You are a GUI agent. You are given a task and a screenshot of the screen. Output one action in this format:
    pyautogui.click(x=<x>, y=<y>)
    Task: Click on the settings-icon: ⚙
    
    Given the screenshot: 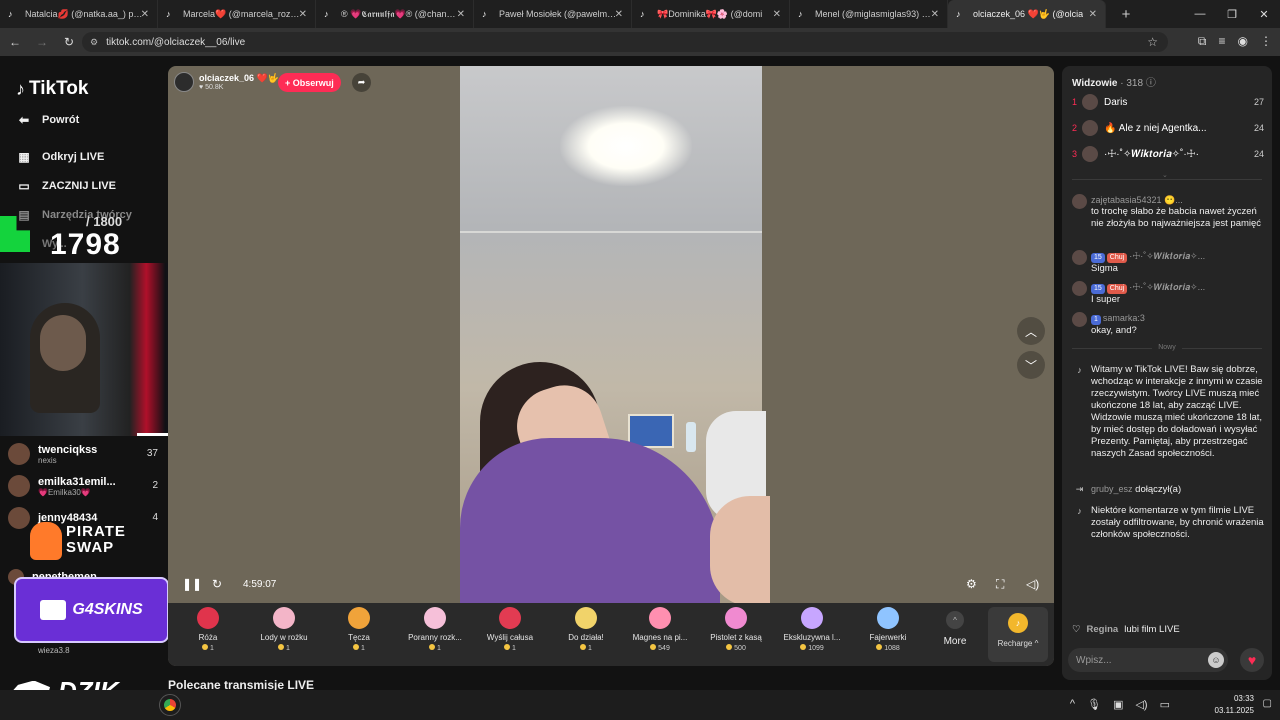 What is the action you would take?
    pyautogui.click(x=971, y=584)
    